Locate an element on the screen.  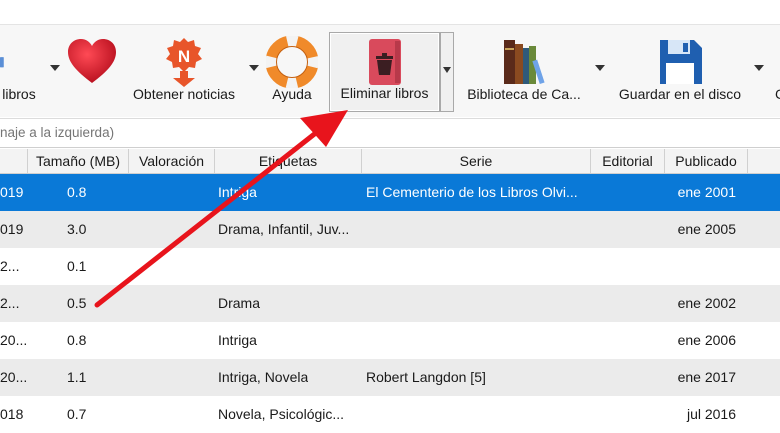
save-to-disk-label: Guardar en el disco is located at coordinates (680, 94).